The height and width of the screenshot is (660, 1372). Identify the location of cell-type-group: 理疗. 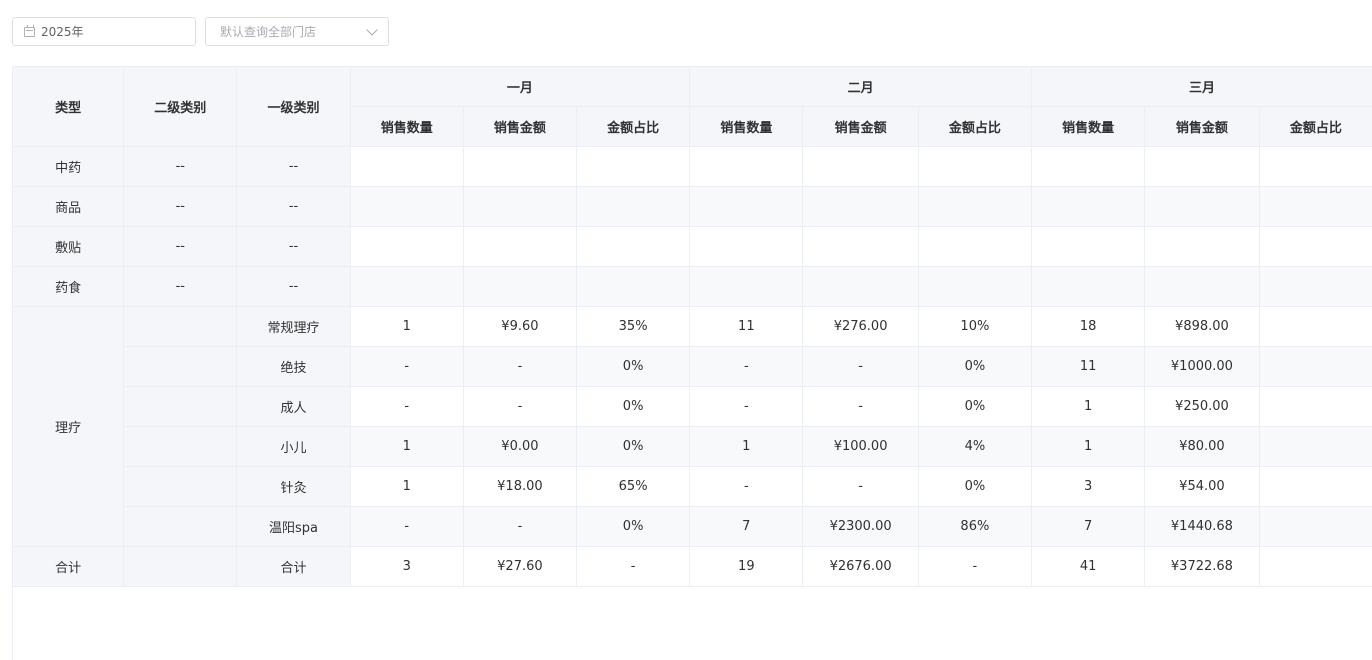
(69, 426).